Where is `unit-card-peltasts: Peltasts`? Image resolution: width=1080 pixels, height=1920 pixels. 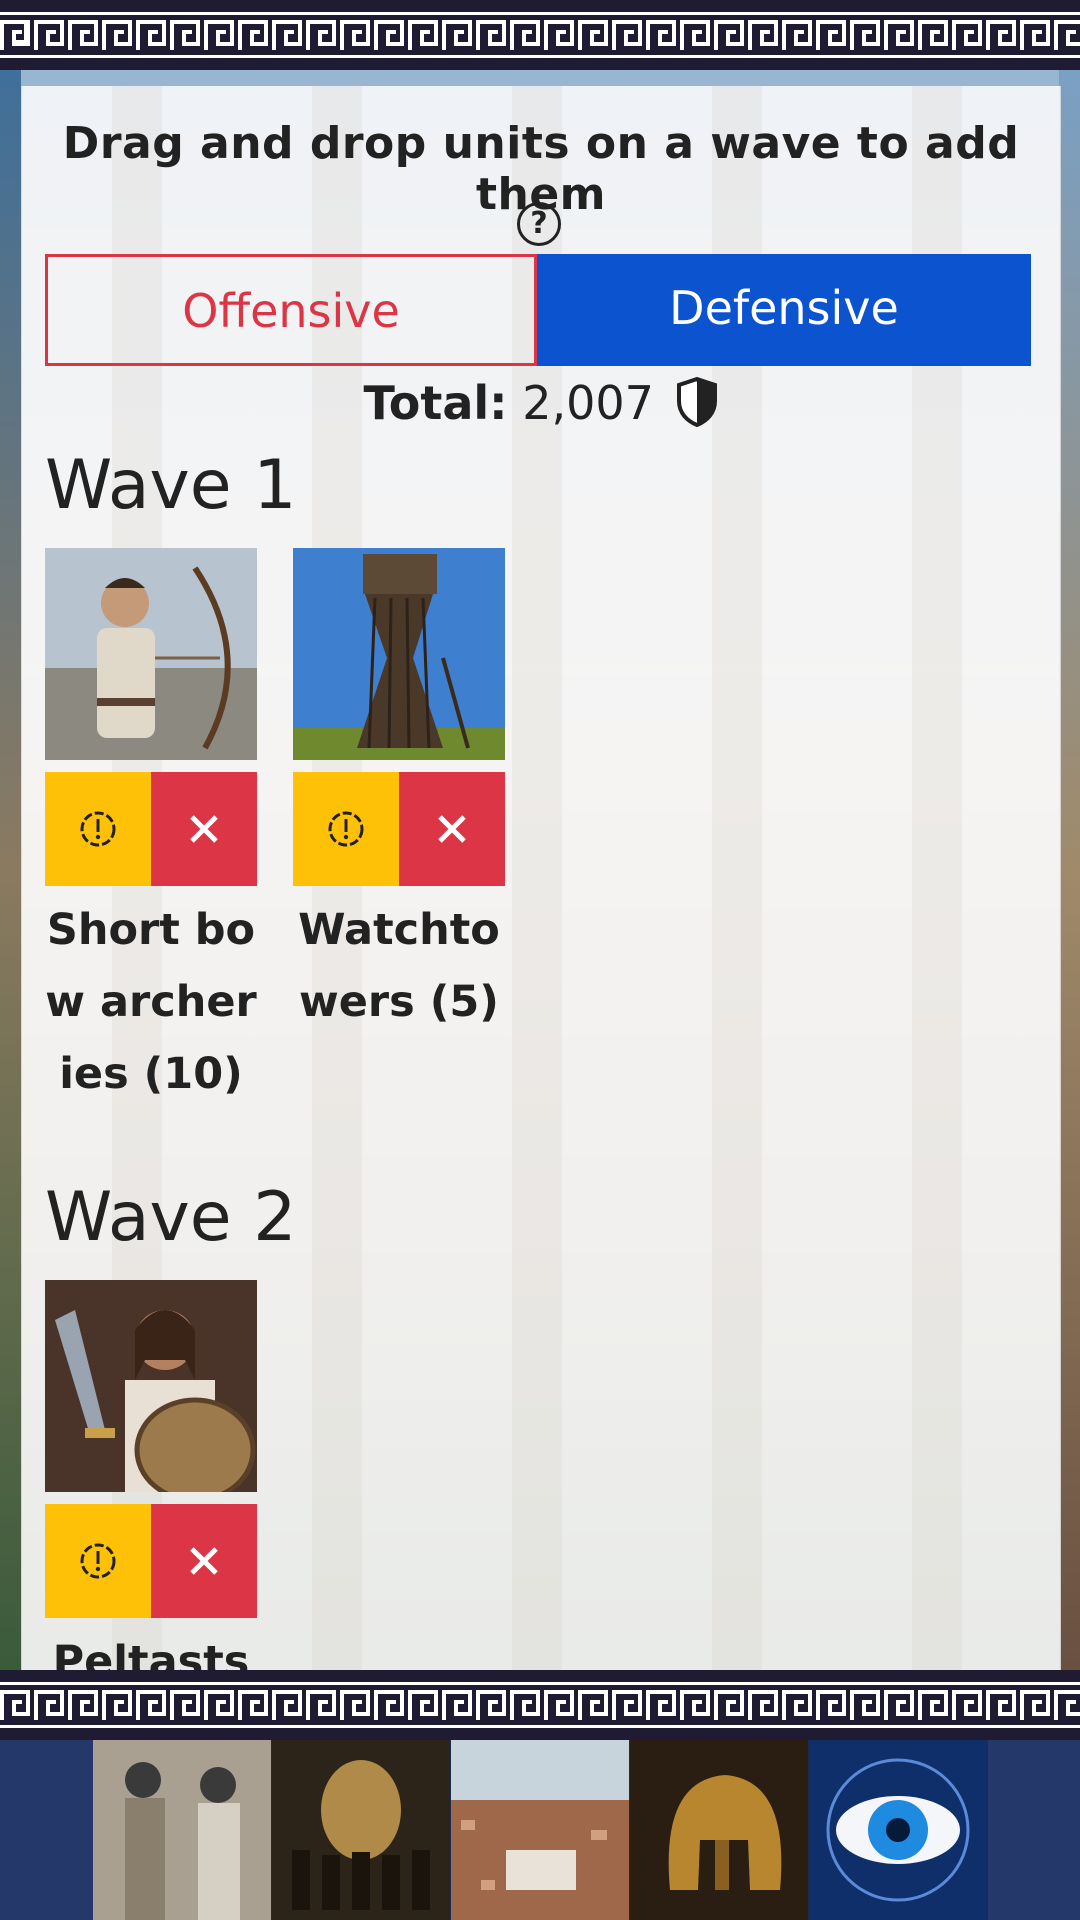 unit-card-peltasts: Peltasts is located at coordinates (151, 1475).